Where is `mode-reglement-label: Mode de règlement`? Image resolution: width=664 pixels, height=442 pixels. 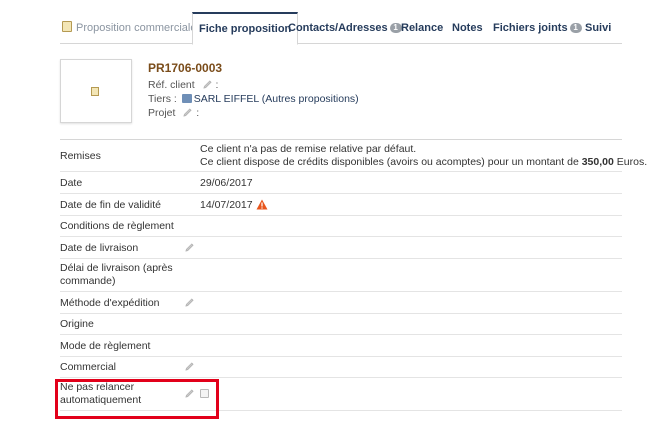 mode-reglement-label: Mode de règlement is located at coordinates (105, 346).